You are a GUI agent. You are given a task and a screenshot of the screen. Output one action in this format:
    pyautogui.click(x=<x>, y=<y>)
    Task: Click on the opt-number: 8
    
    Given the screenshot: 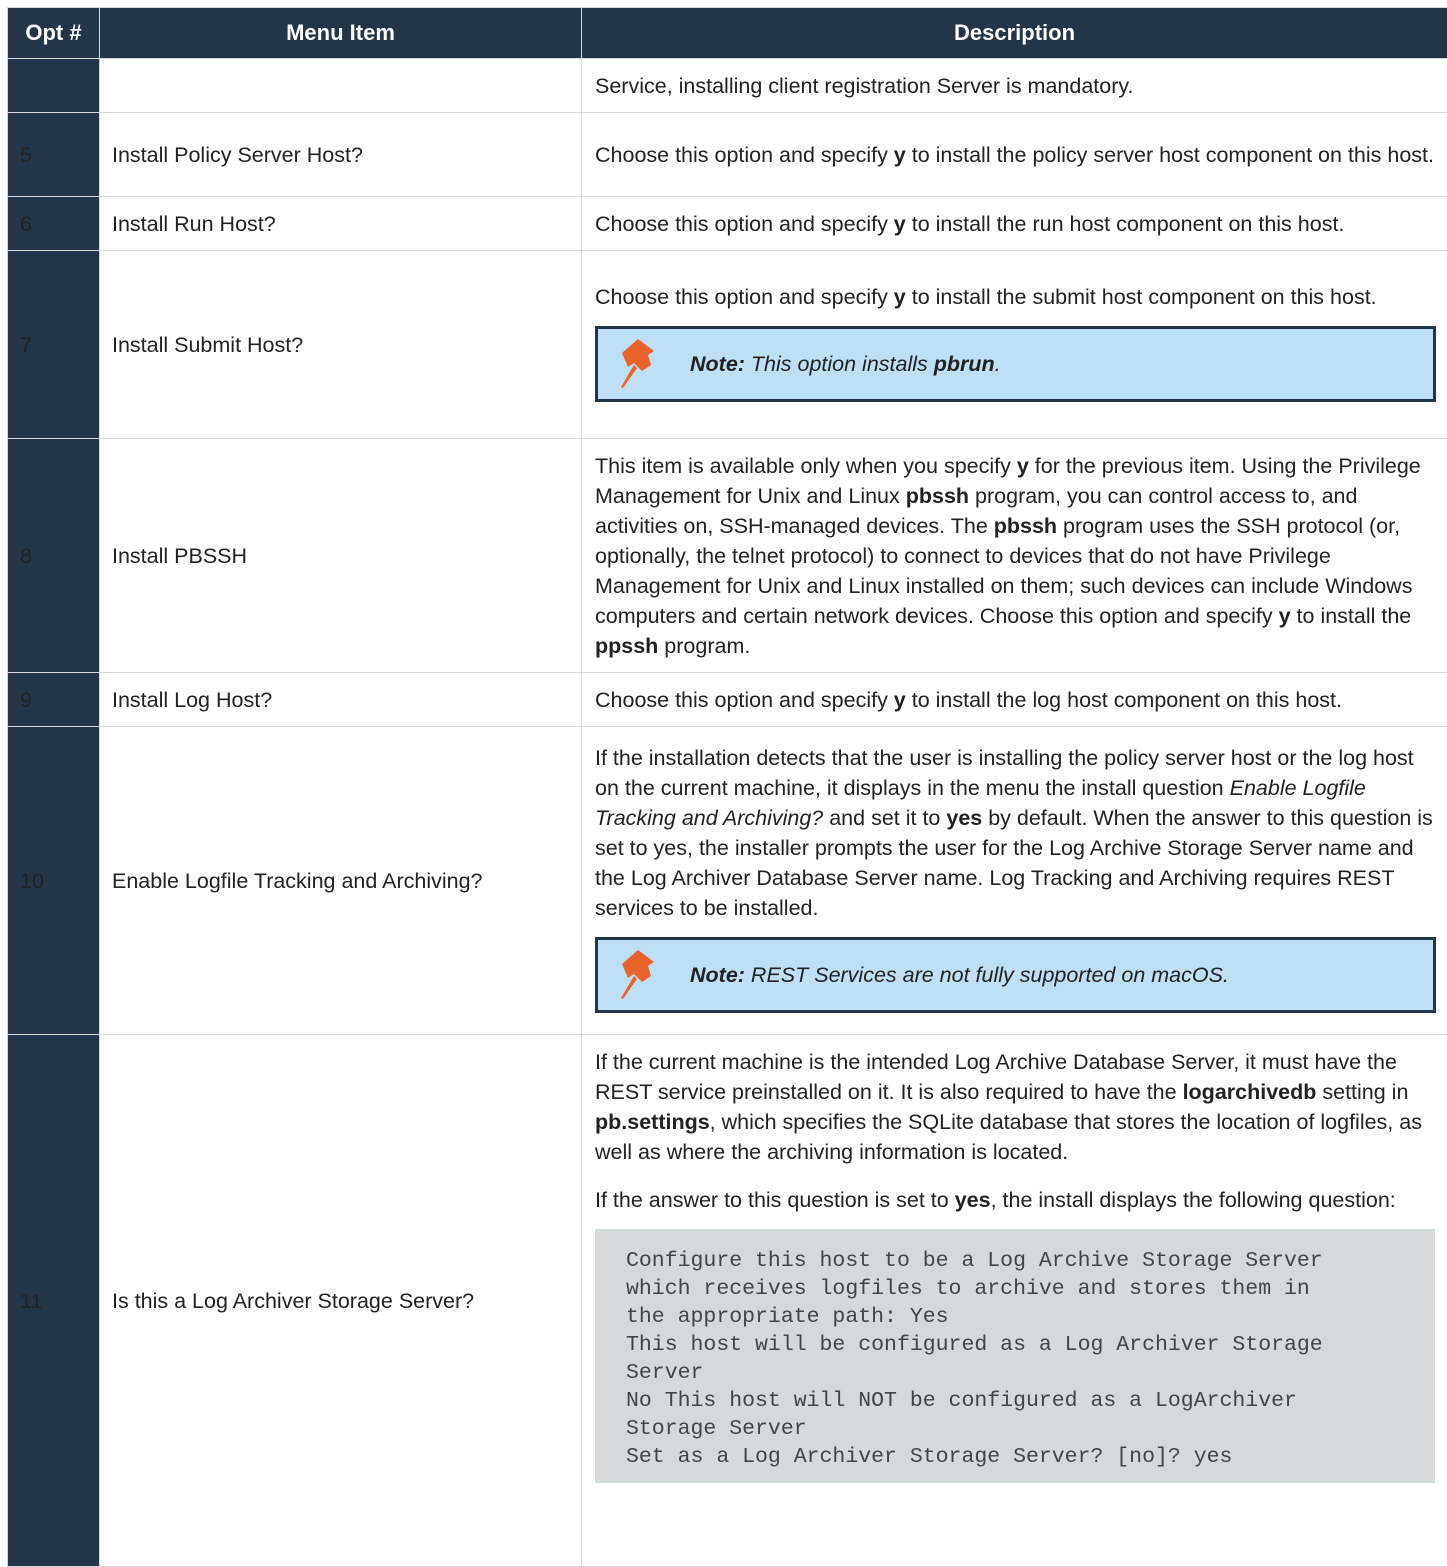 What is the action you would take?
    pyautogui.click(x=54, y=556)
    